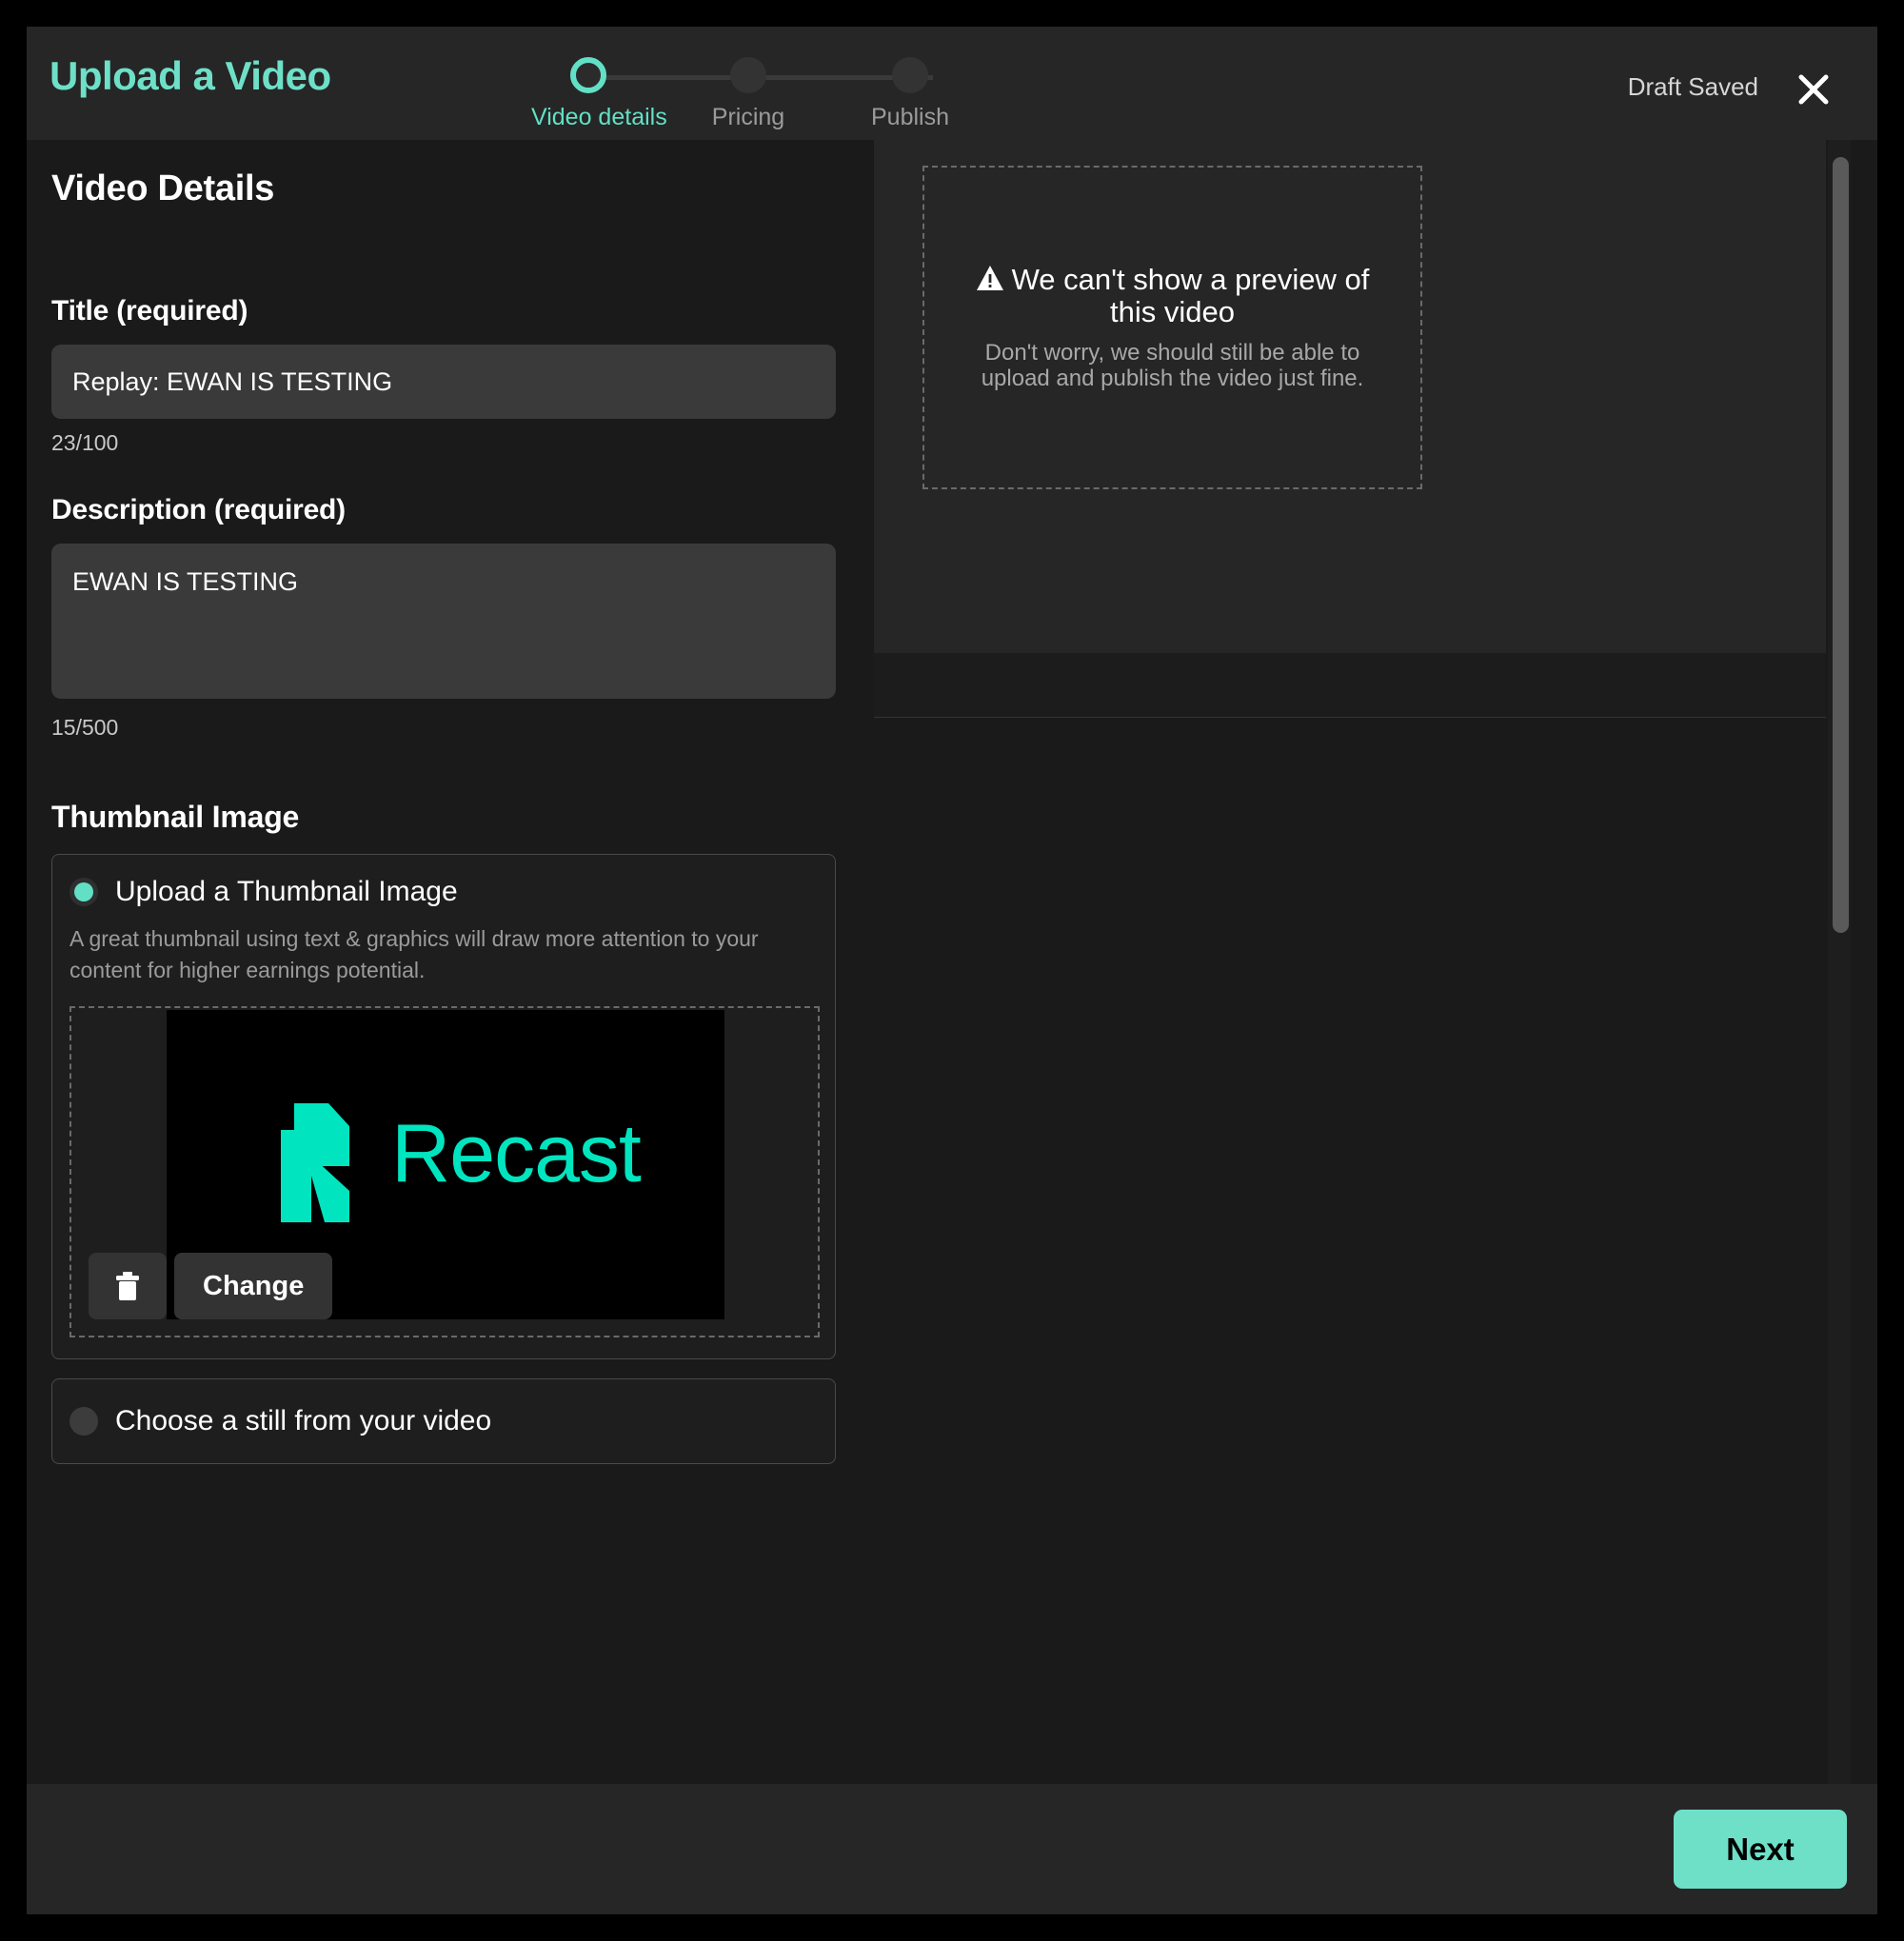 This screenshot has width=1904, height=1941. I want to click on preview-panel-lower-section, so click(1350, 685).